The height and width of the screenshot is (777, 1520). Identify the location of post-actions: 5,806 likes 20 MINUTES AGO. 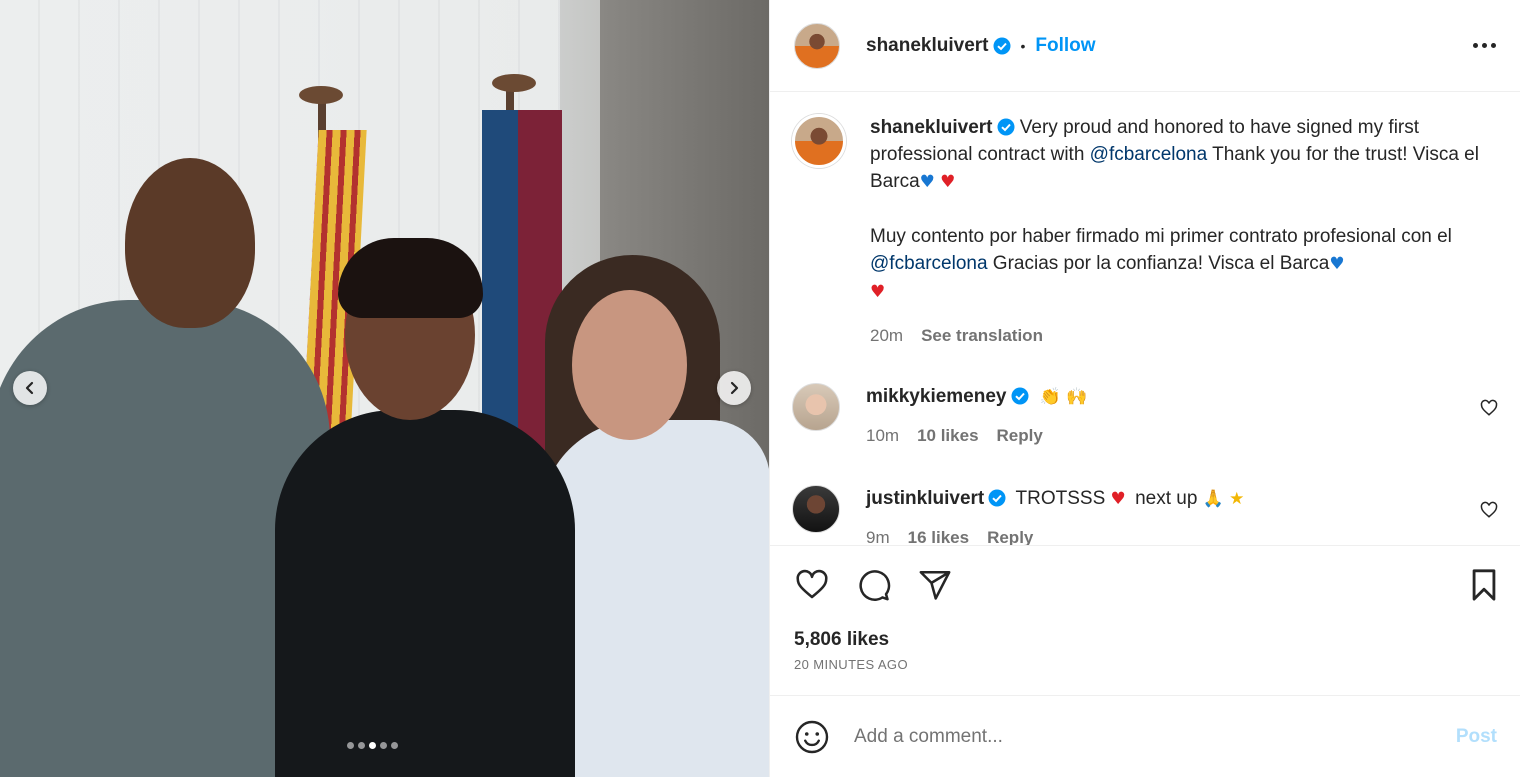
(1145, 608).